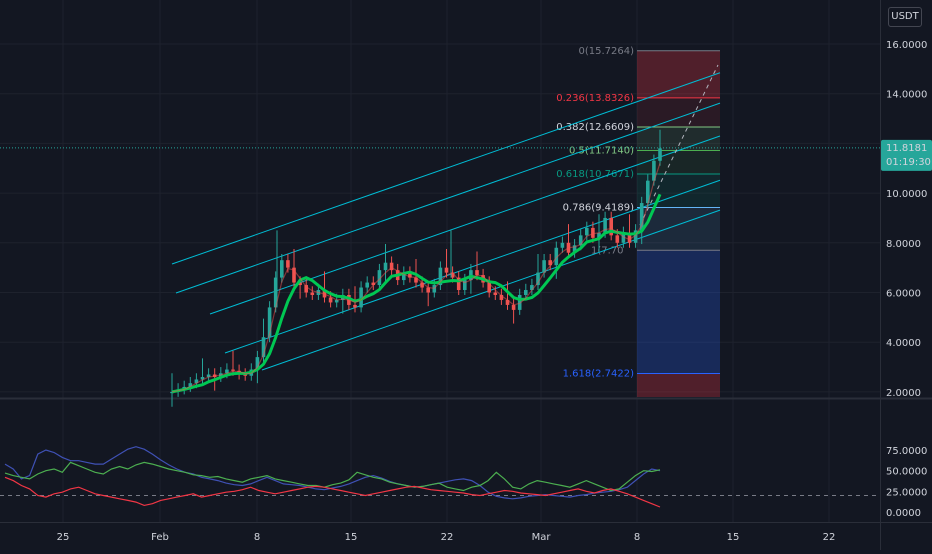 The width and height of the screenshot is (932, 554). Describe the element at coordinates (599, 208) in the screenshot. I see `fib-level-label: 0.786(9.4189)` at that location.